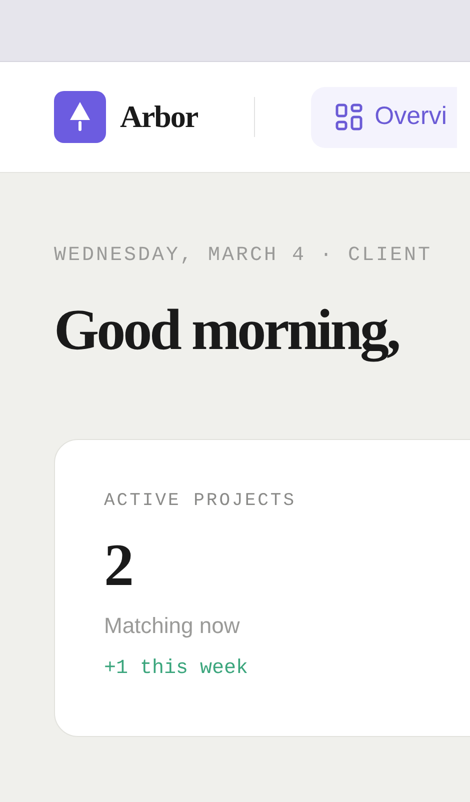 The width and height of the screenshot is (470, 802). What do you see at coordinates (348, 117) in the screenshot?
I see `grid-icon` at bounding box center [348, 117].